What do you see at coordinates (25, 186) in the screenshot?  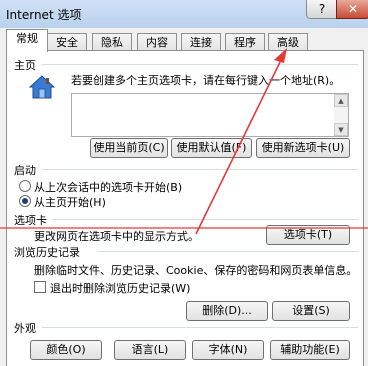 I see `startup-last-session-radio` at bounding box center [25, 186].